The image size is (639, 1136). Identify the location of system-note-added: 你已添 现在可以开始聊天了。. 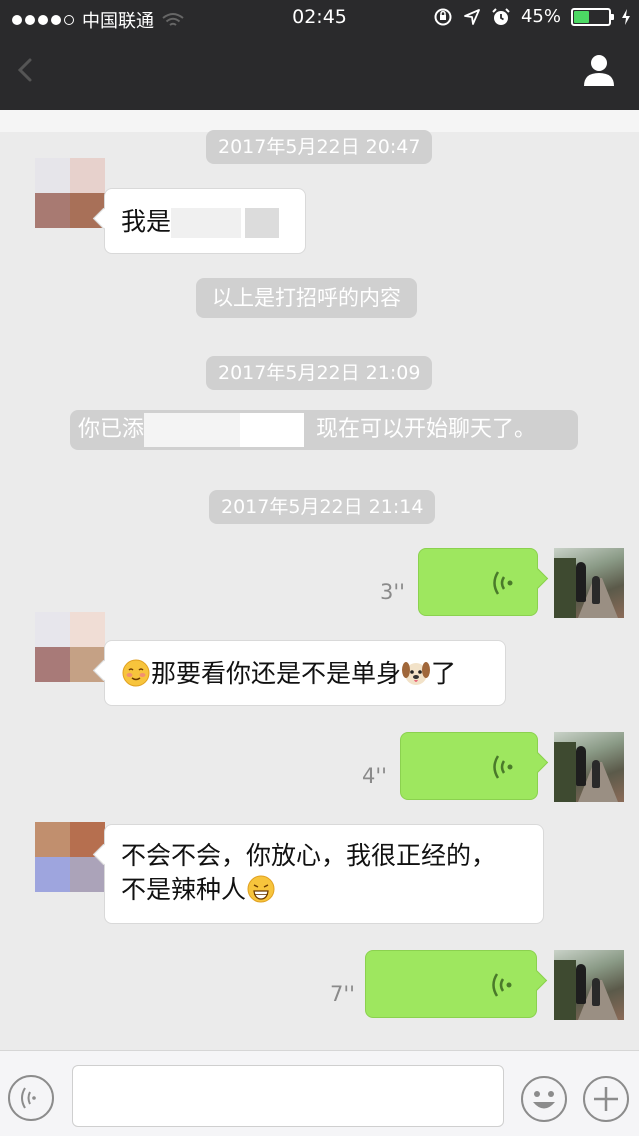
(324, 430).